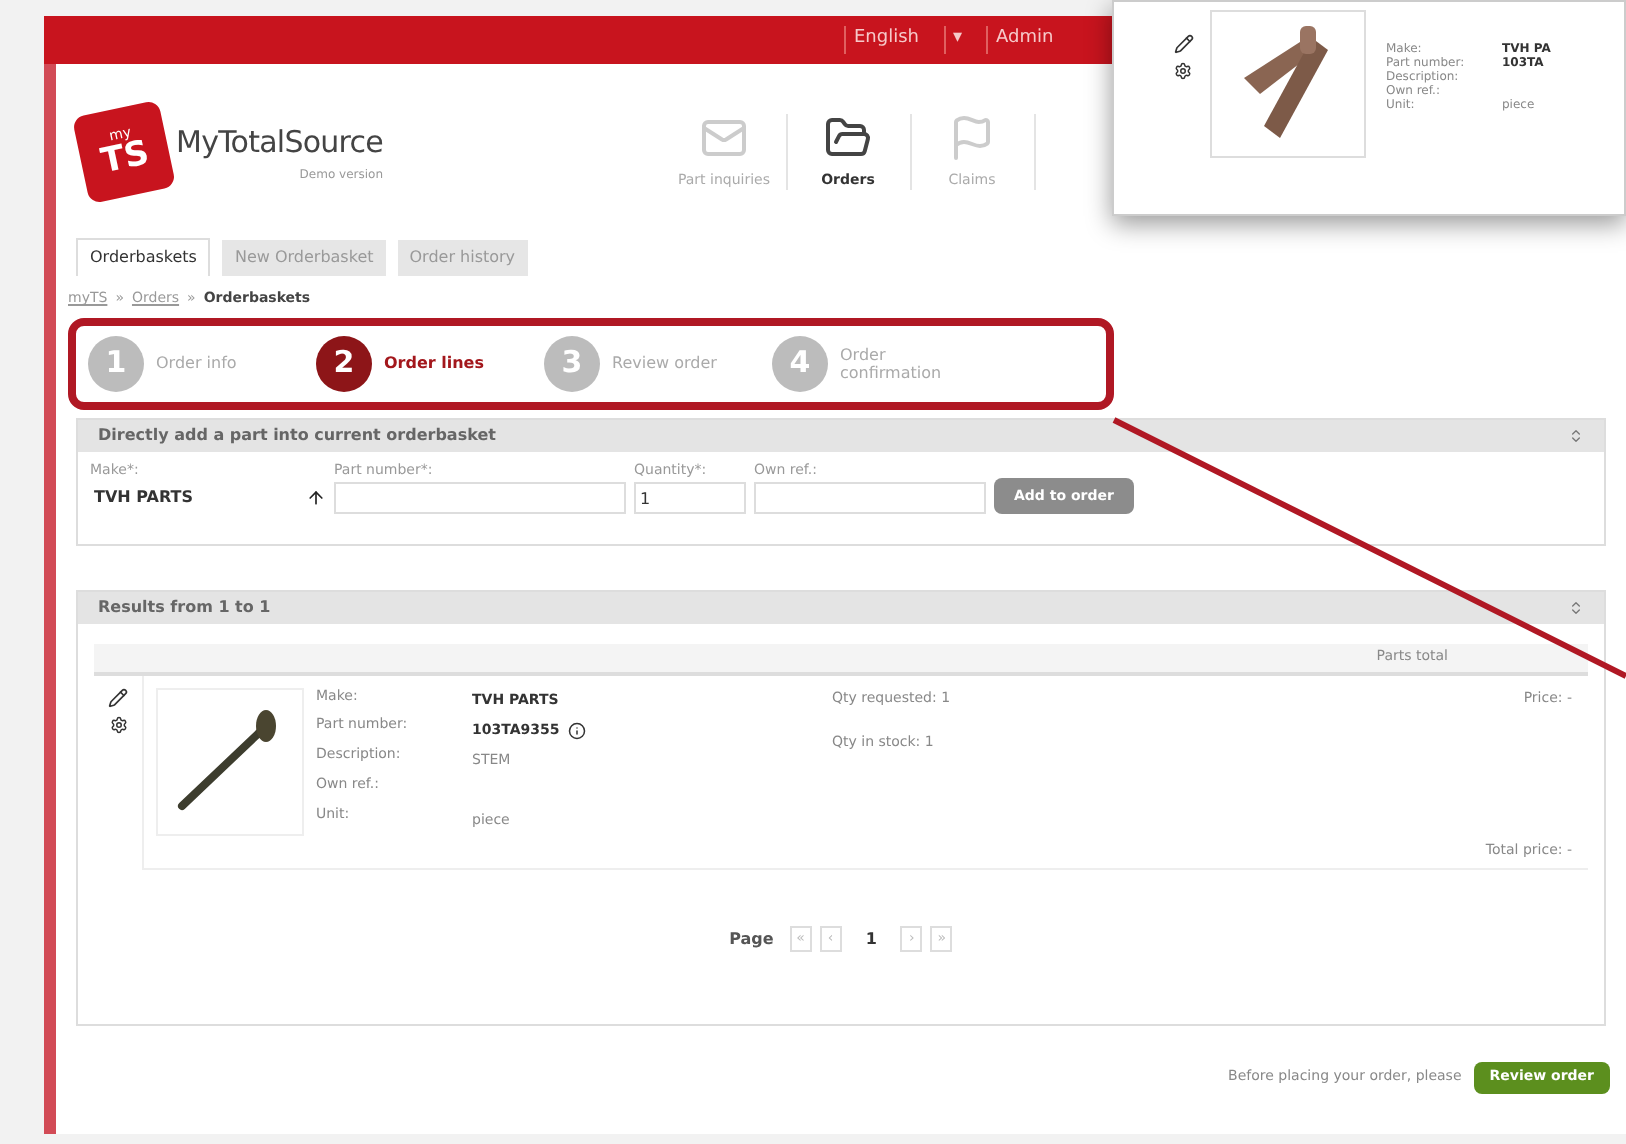 The height and width of the screenshot is (1144, 1626). I want to click on tab: New Orderbasket, so click(304, 258).